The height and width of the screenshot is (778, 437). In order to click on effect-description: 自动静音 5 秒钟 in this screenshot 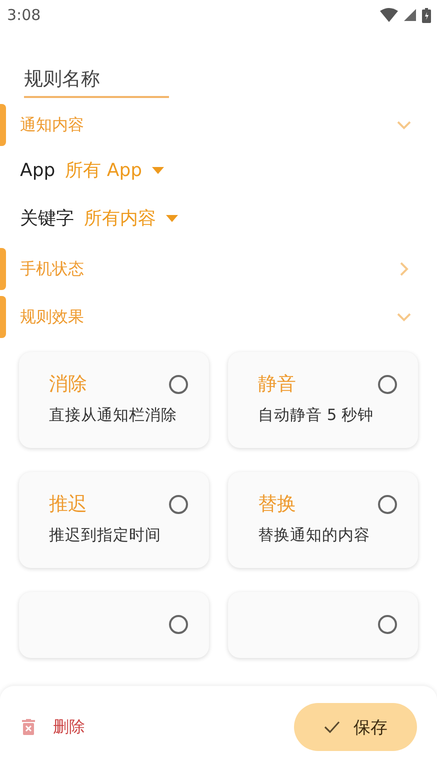, I will do `click(316, 415)`.